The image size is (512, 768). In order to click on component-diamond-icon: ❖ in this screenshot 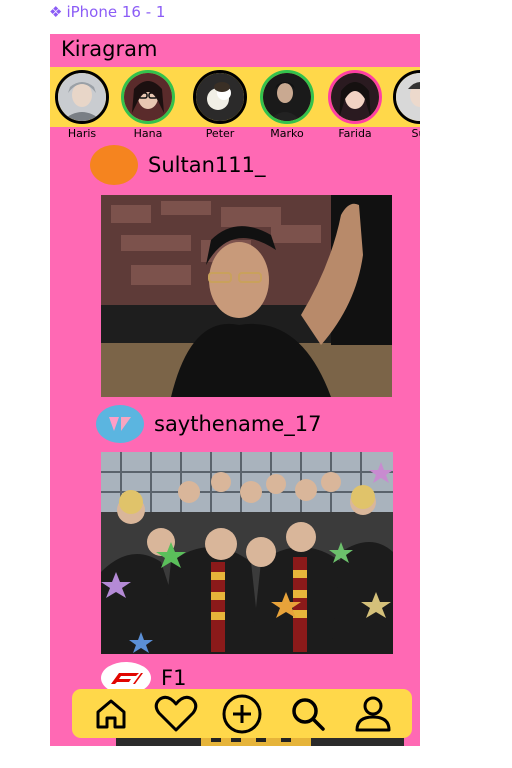, I will do `click(56, 12)`.